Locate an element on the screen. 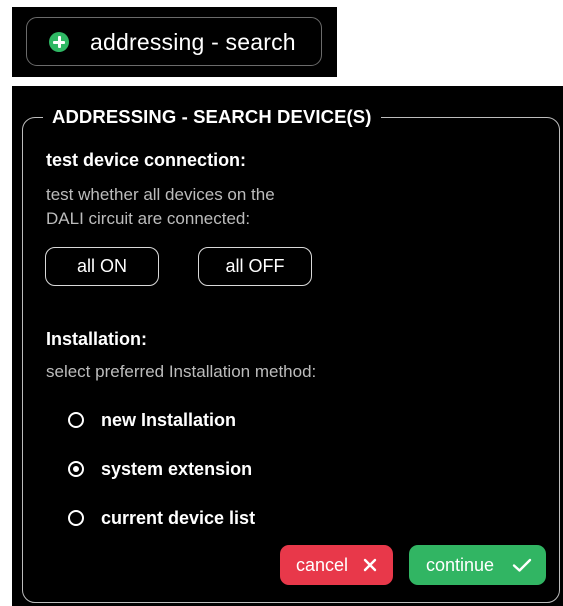  close-icon is located at coordinates (370, 565).